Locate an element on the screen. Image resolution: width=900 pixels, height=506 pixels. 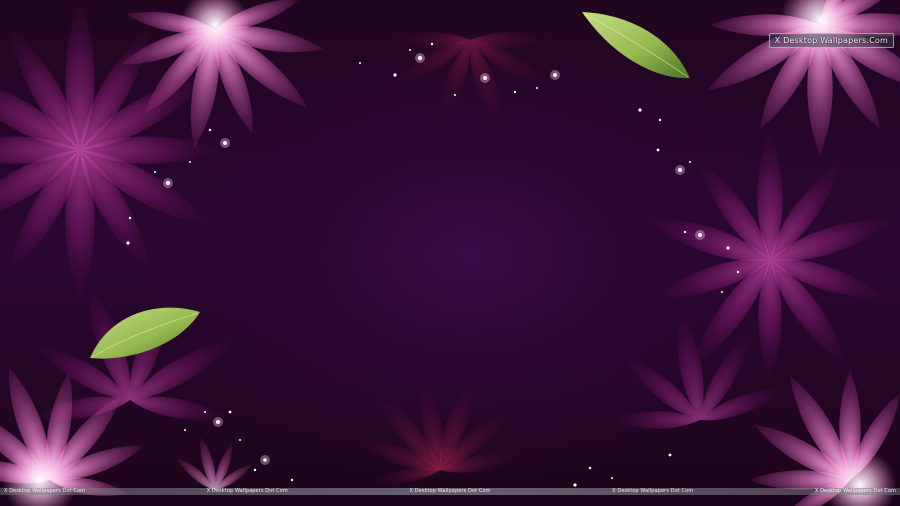
watermark-badge: X Desktop Wallpapers.Com is located at coordinates (831, 40).